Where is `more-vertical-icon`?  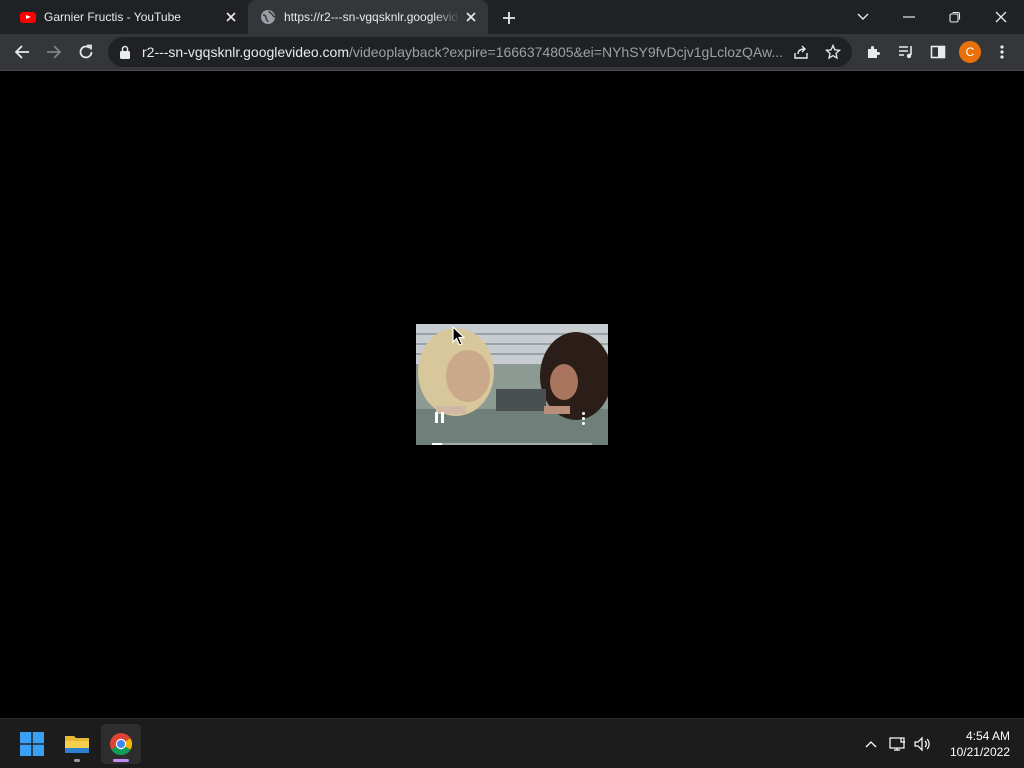 more-vertical-icon is located at coordinates (1002, 52).